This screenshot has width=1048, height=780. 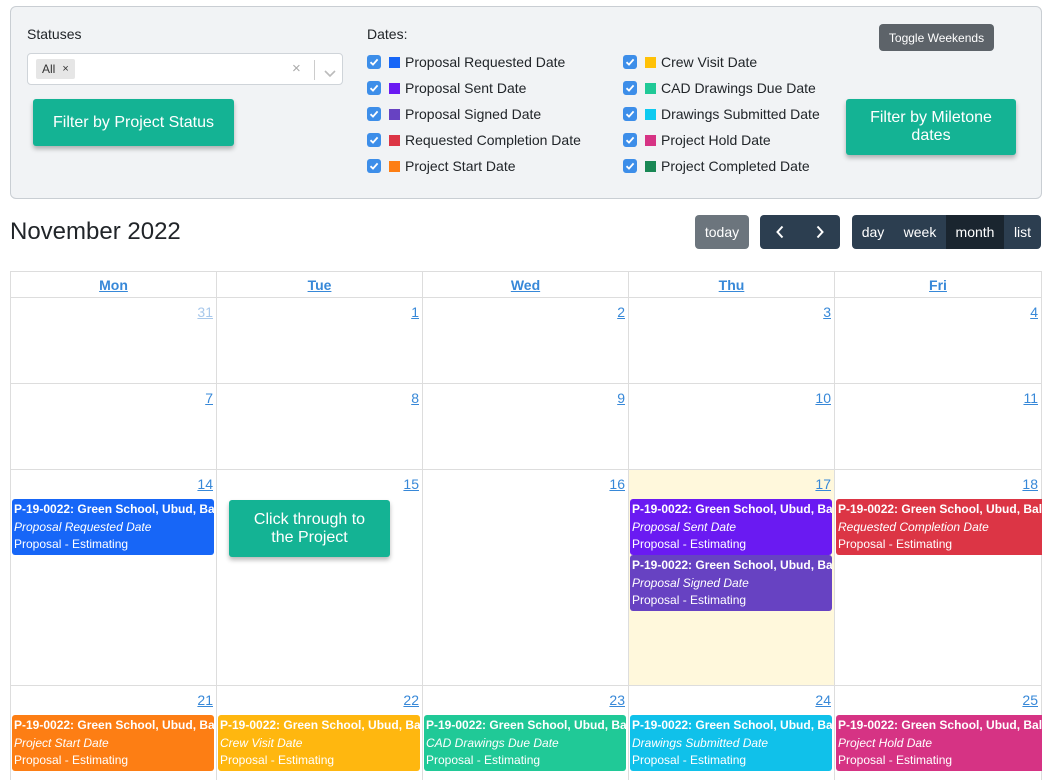 I want to click on today-button: today, so click(x=722, y=232).